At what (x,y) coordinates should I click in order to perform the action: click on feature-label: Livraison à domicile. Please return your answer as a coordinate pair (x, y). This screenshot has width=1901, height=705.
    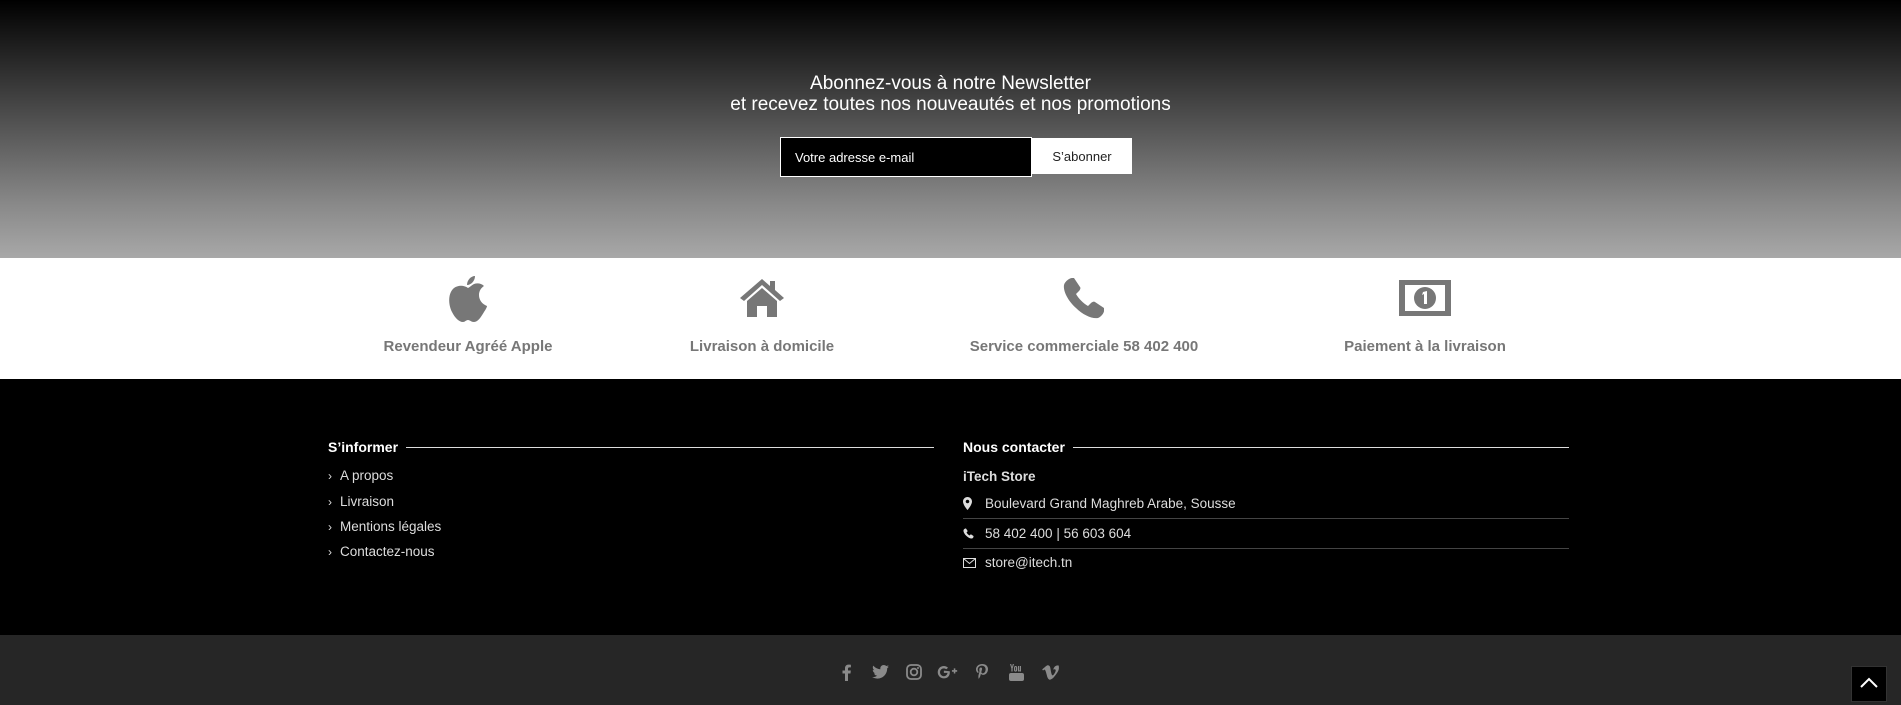
    Looking at the image, I should click on (762, 346).